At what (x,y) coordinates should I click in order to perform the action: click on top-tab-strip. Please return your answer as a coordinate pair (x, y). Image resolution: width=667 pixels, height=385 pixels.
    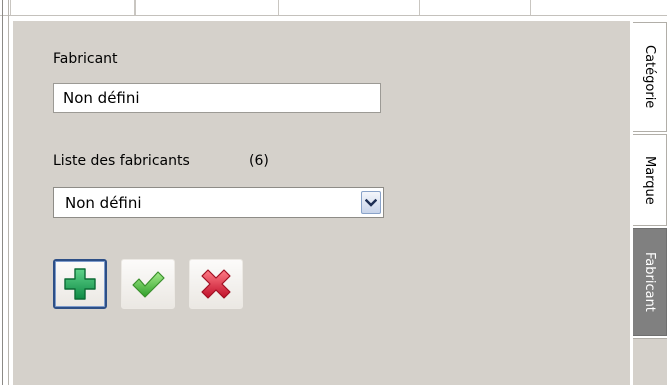
    Looking at the image, I should click on (333, 8).